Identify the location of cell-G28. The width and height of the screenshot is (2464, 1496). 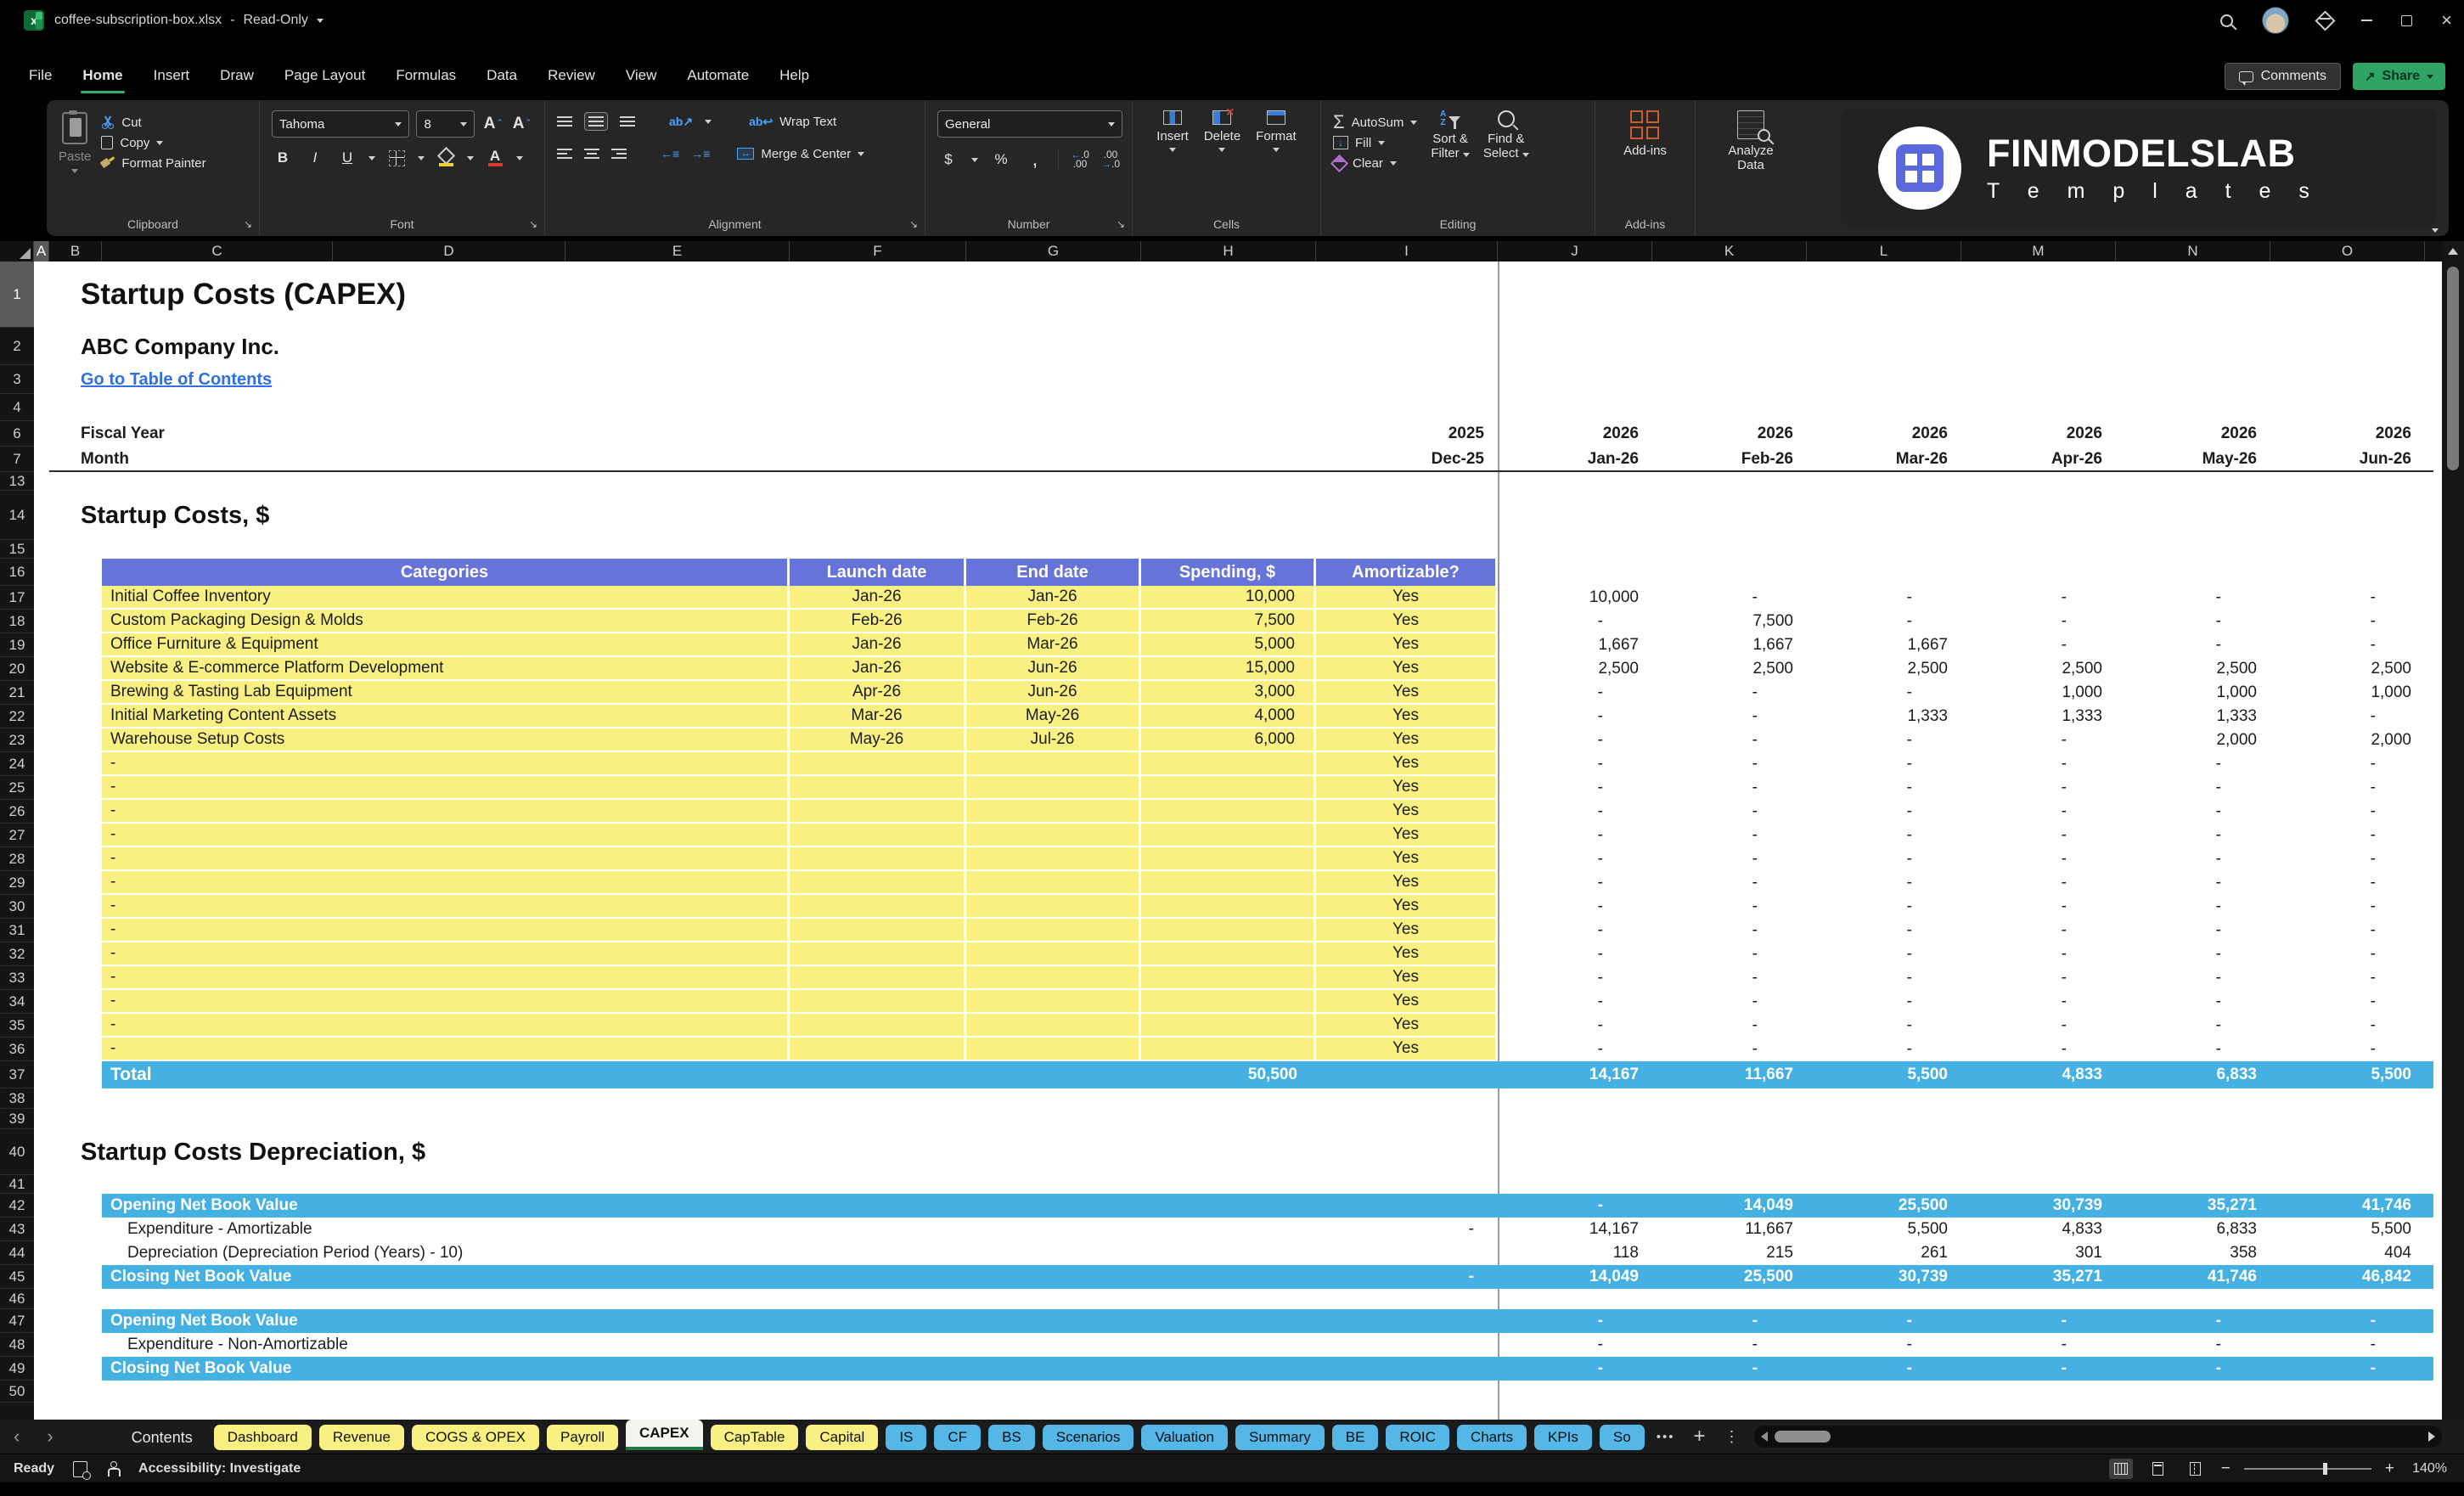
(1053, 859).